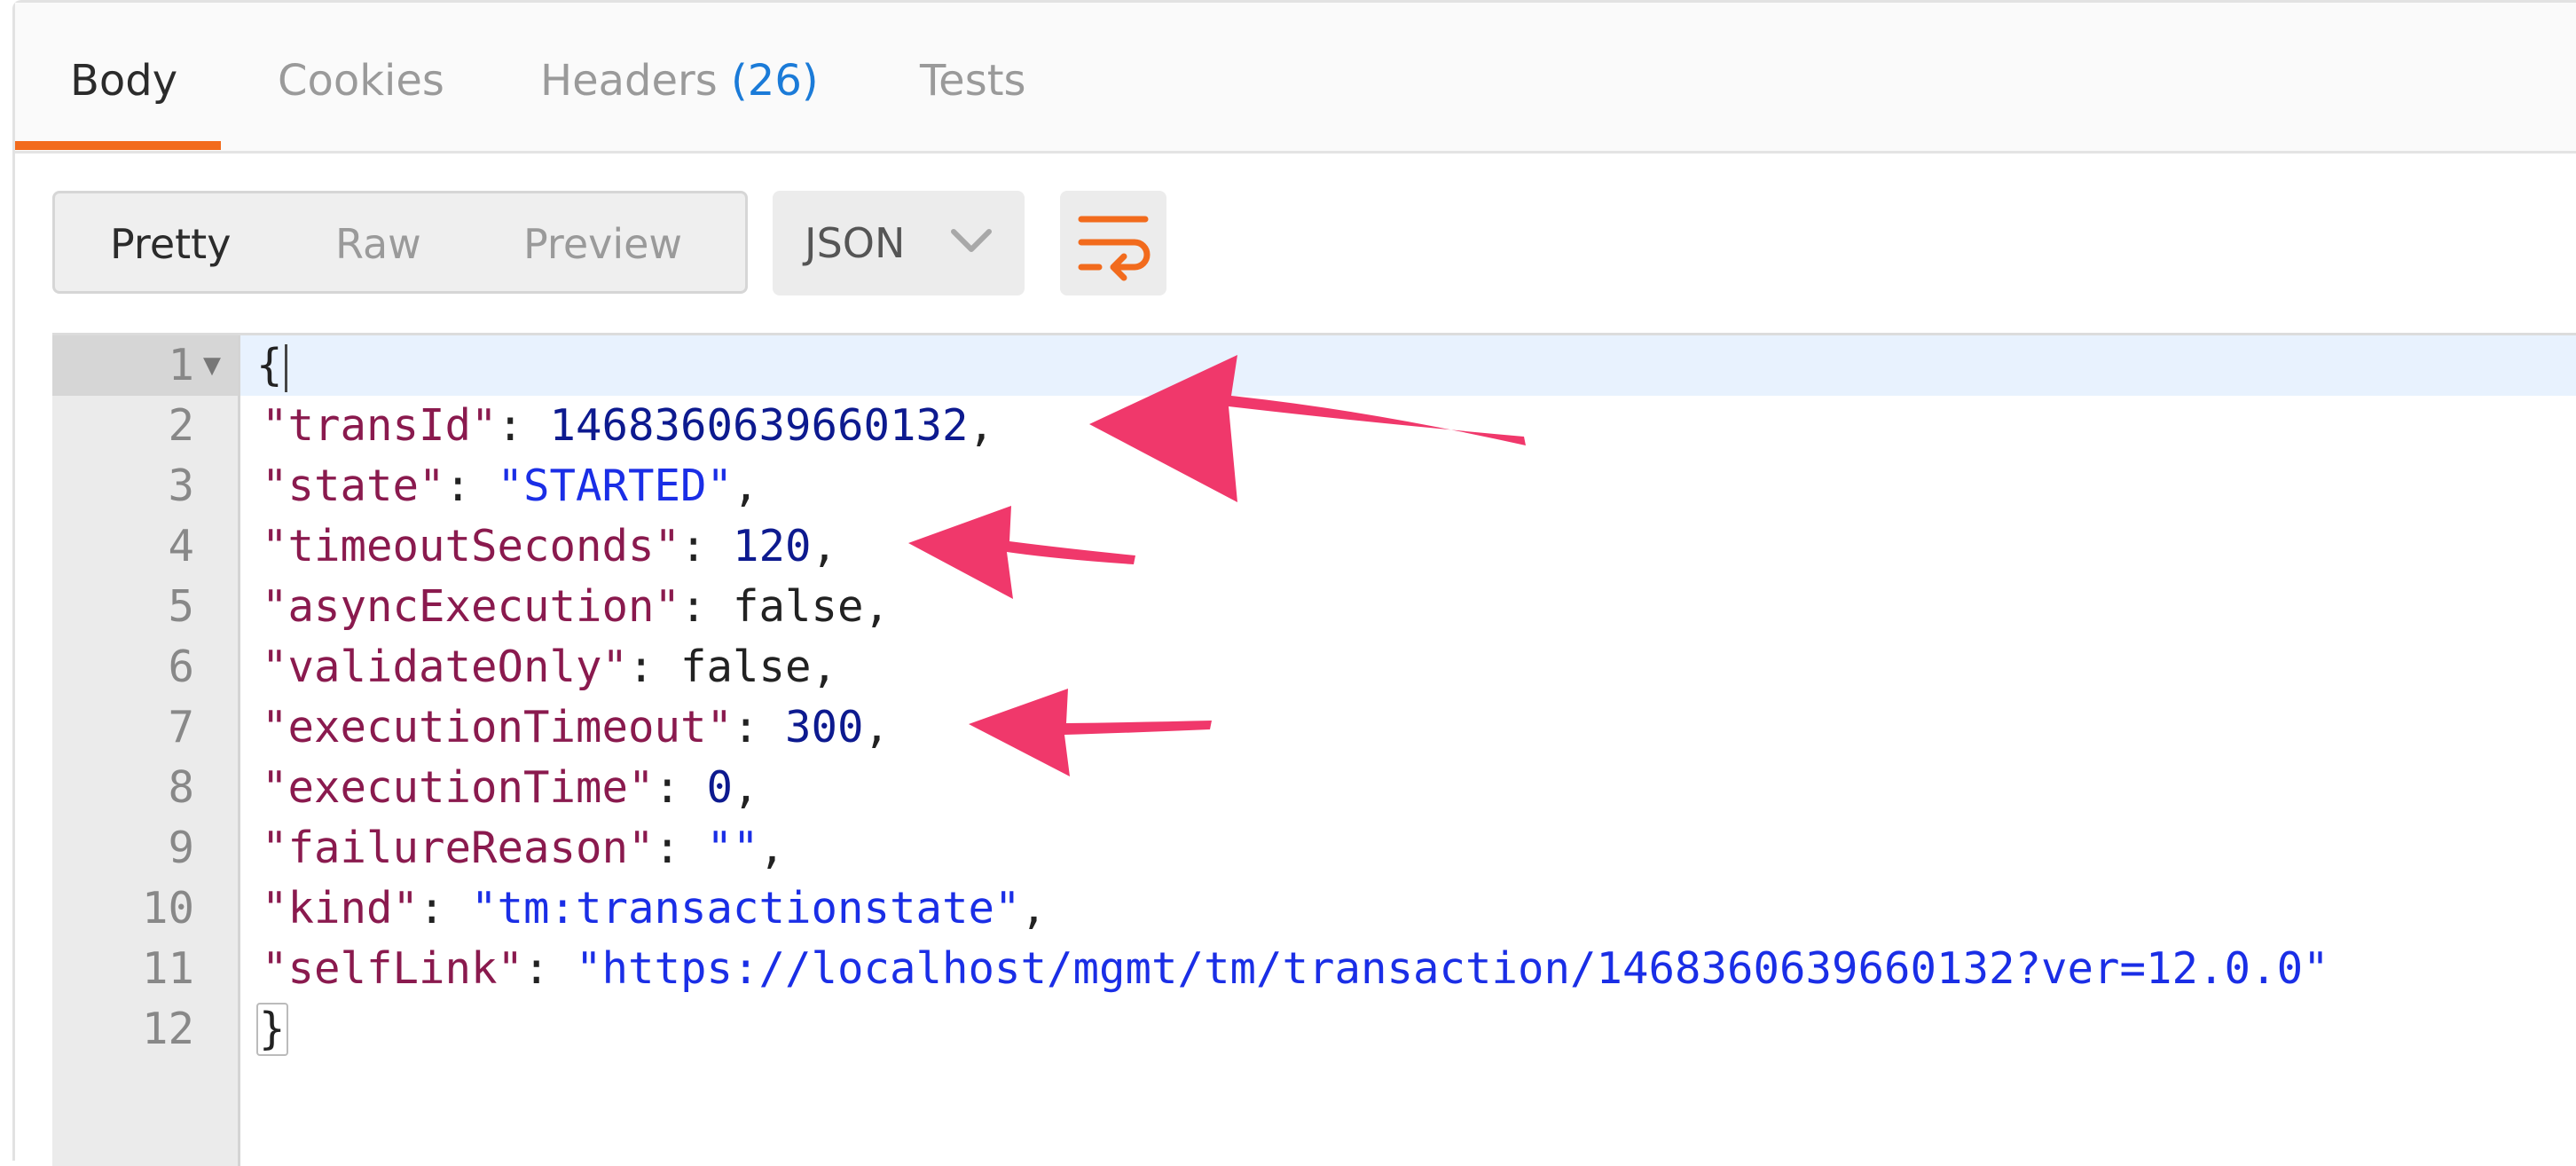 The image size is (2576, 1166). Describe the element at coordinates (181, 667) in the screenshot. I see `line-number: 6` at that location.